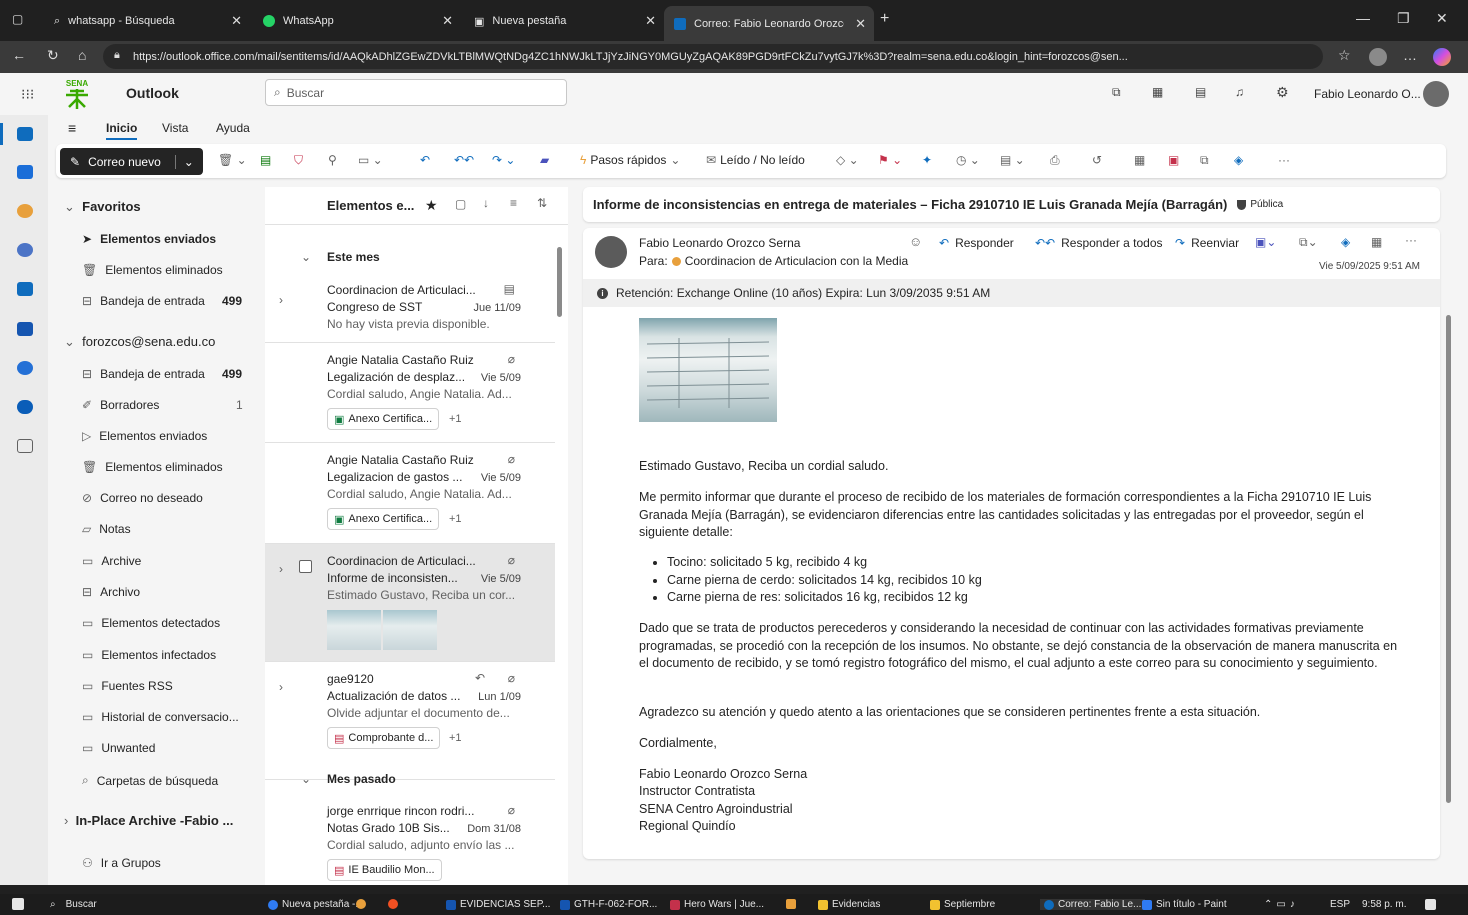 This screenshot has height=915, width=1468. Describe the element at coordinates (503, 160) in the screenshot. I see `forward-icon: ↷ ⌄` at that location.